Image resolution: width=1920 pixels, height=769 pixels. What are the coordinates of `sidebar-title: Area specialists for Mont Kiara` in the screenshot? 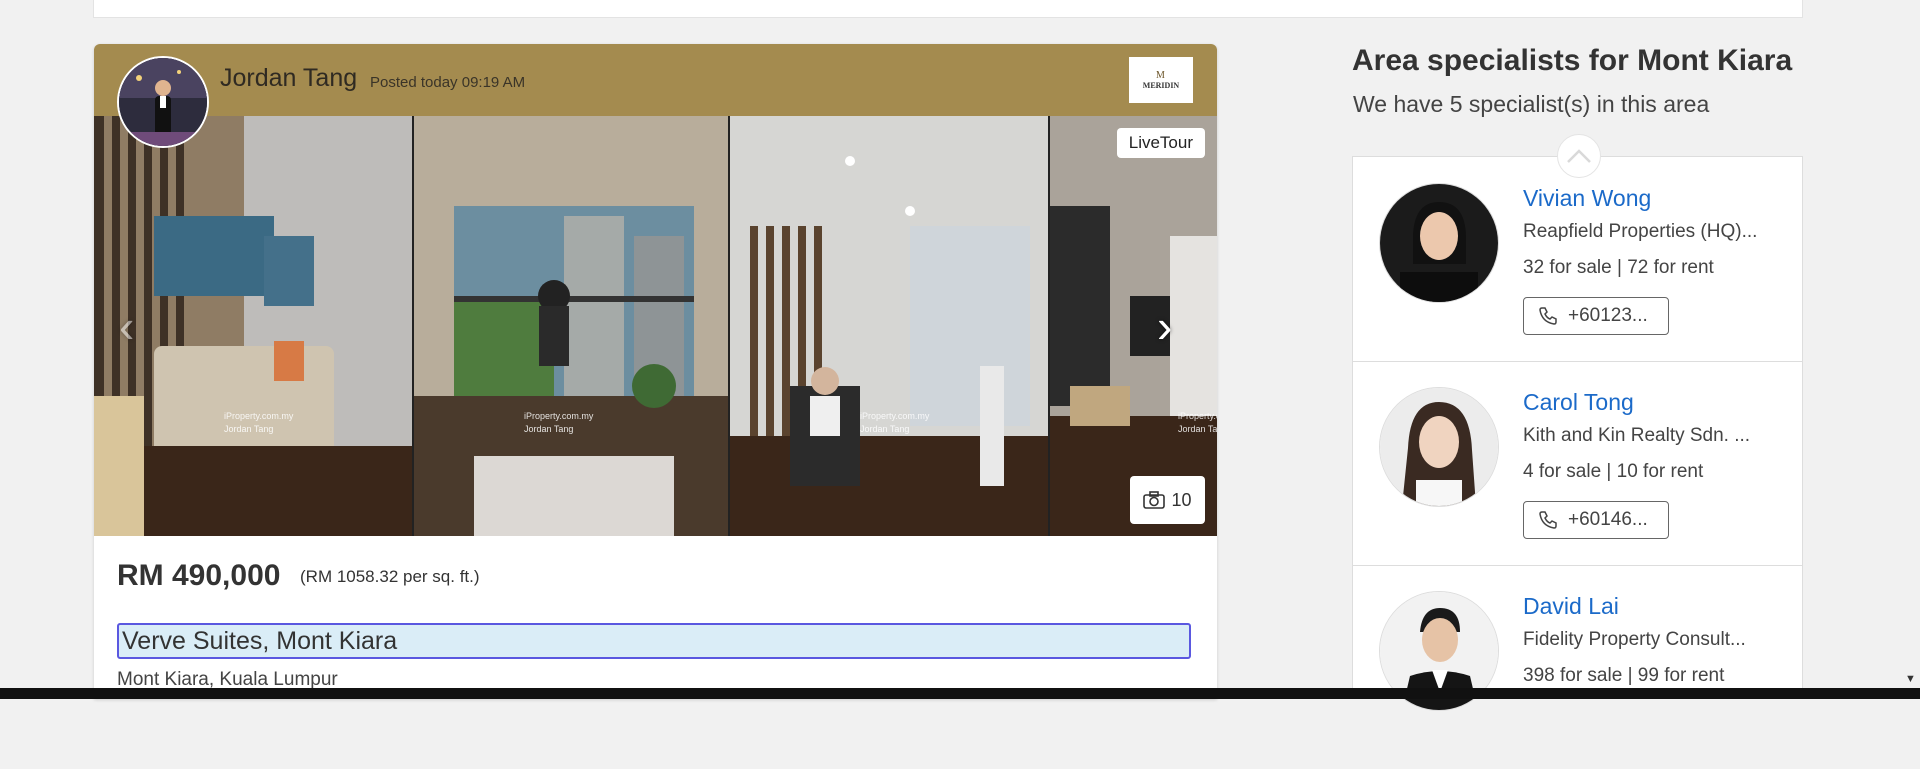 It's located at (1572, 60).